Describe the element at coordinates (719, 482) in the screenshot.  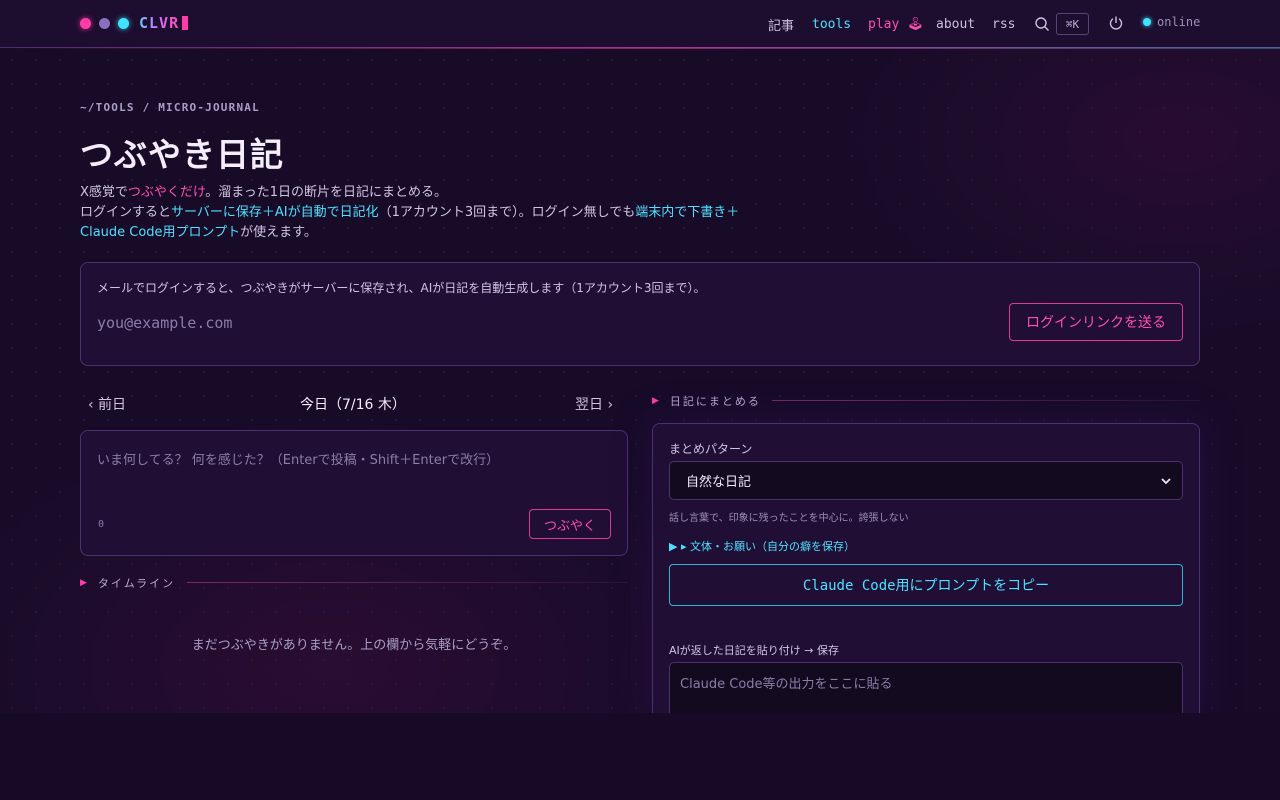
I see `pattern-selected-value: 自然な日記` at that location.